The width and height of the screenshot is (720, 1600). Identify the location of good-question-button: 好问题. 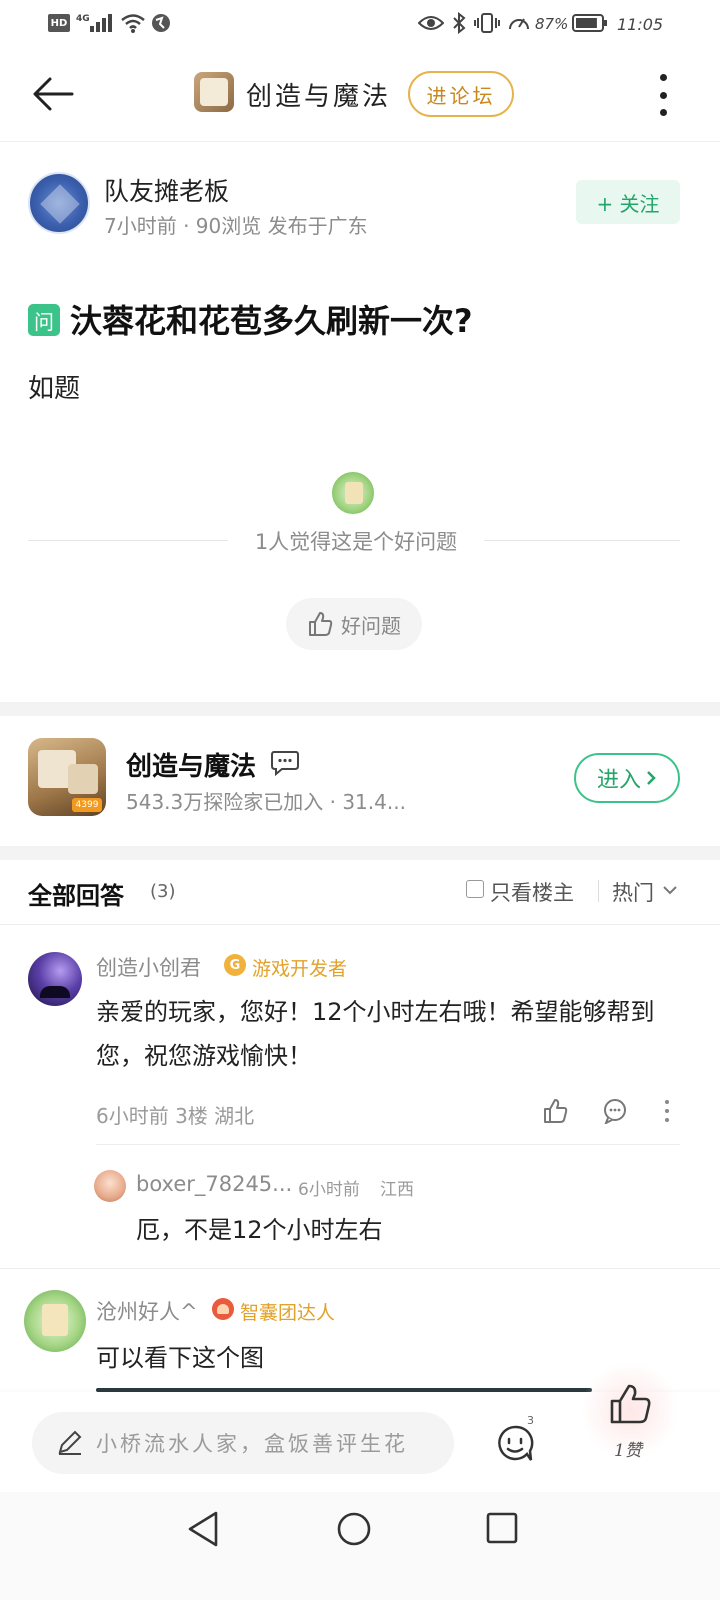
(354, 624).